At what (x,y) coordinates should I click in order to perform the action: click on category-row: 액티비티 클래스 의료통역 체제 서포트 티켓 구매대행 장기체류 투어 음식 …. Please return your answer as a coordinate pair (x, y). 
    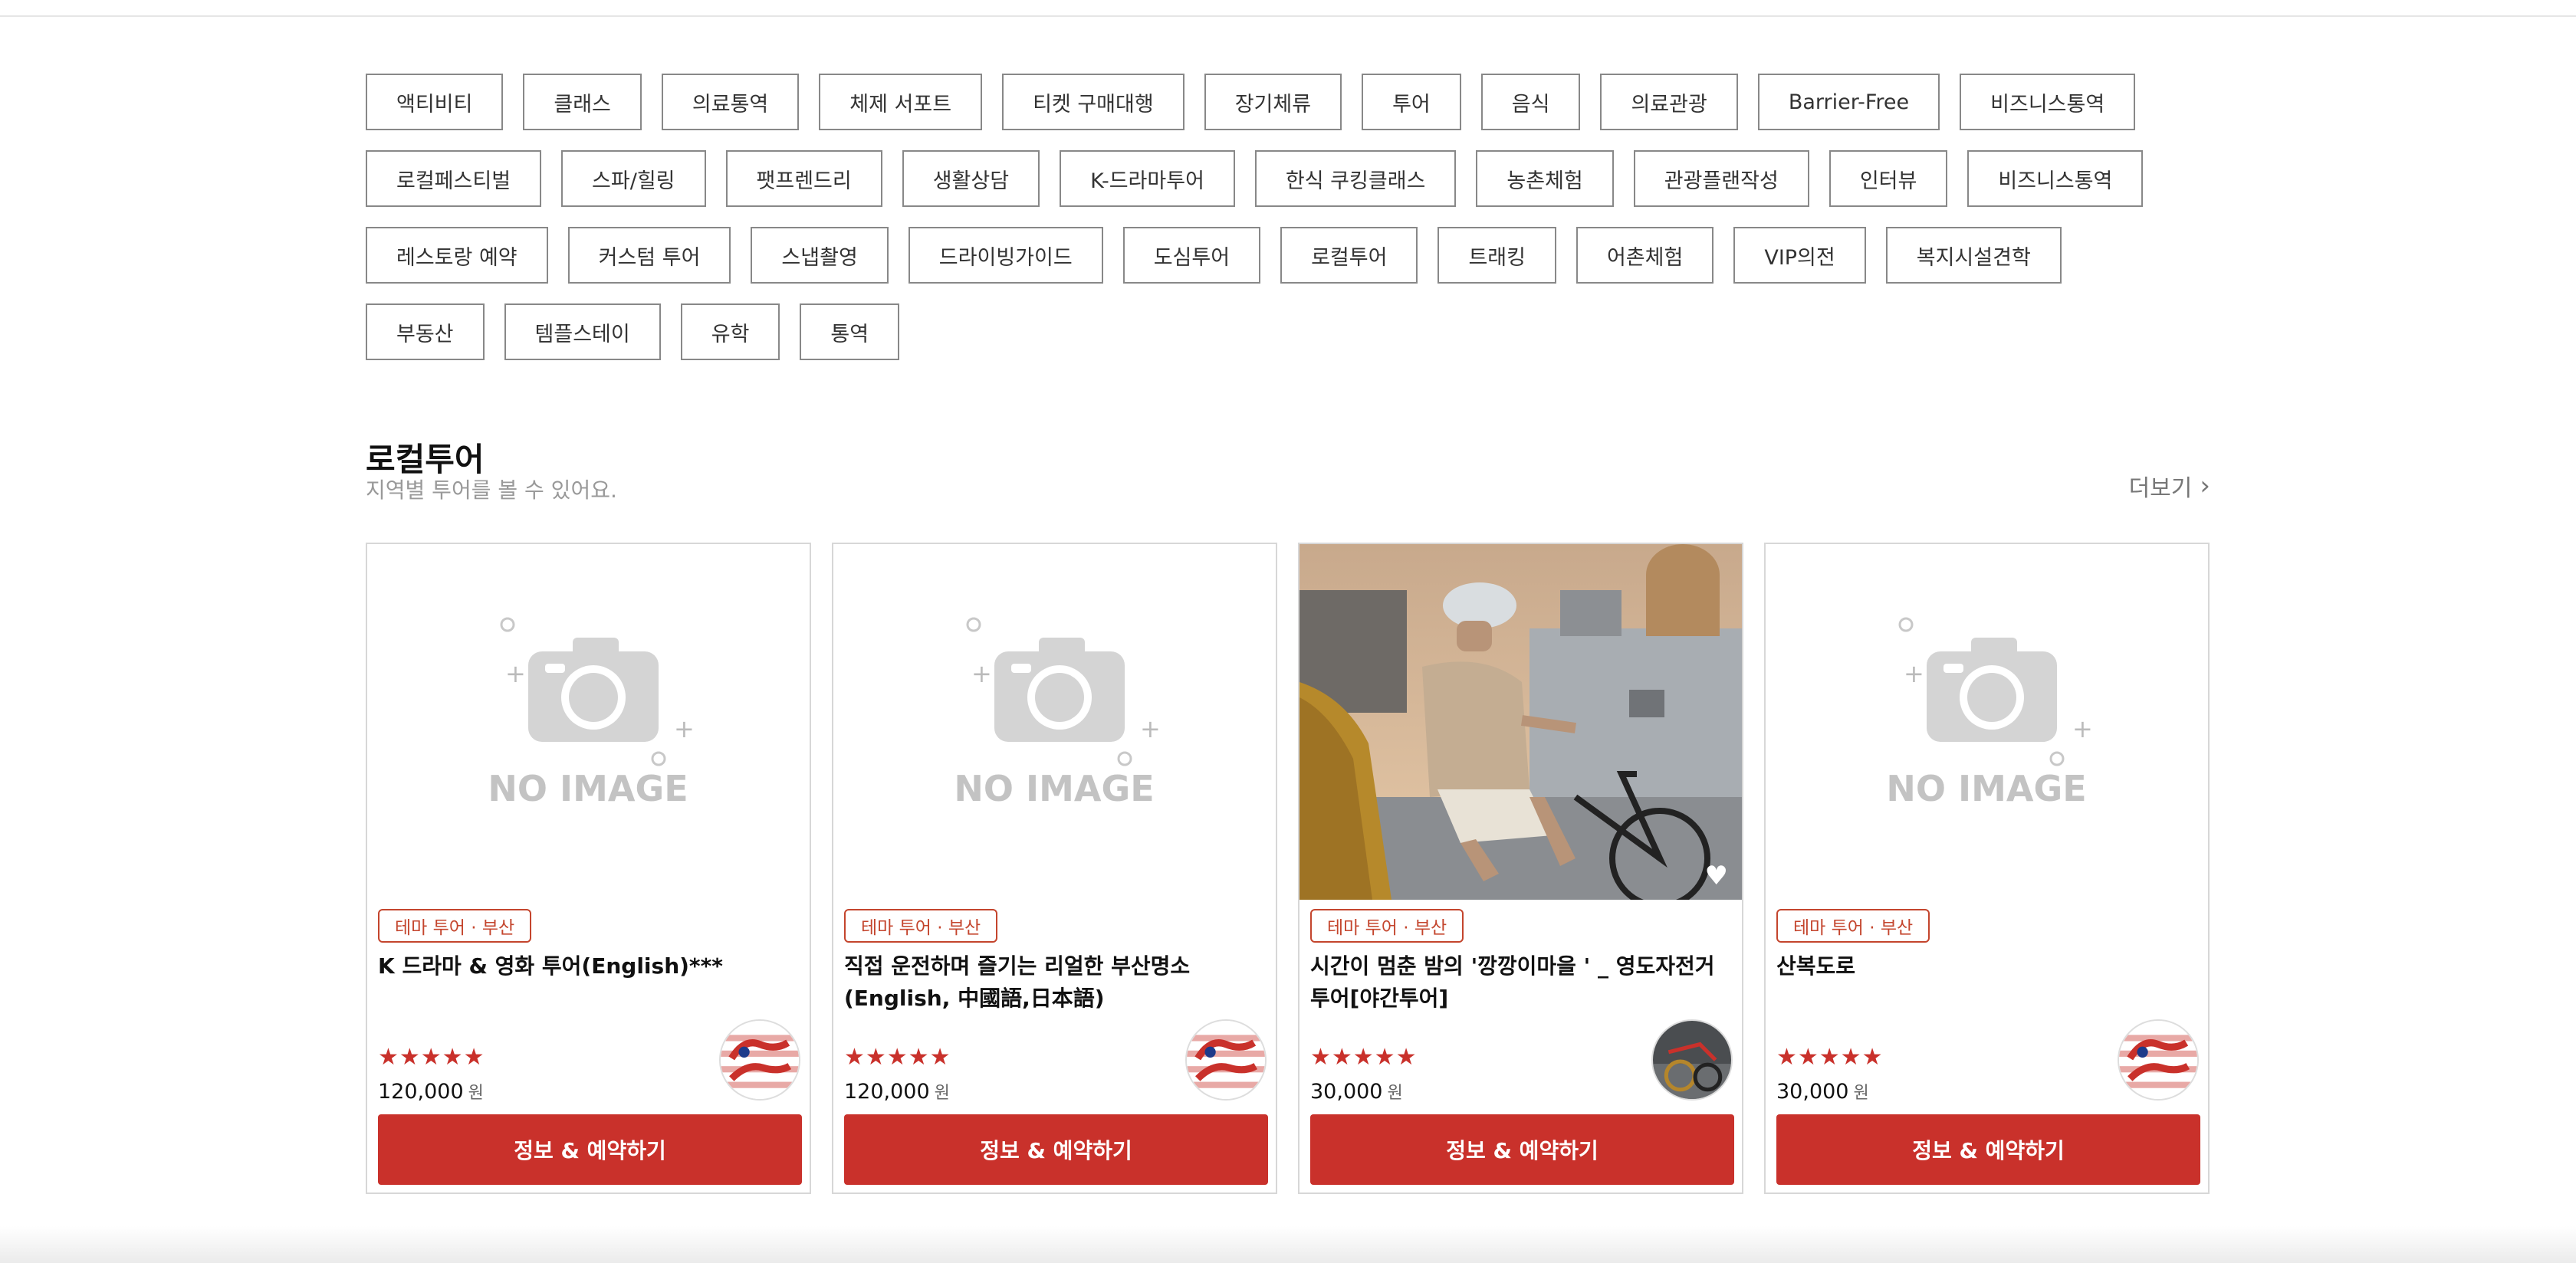
    Looking at the image, I should click on (1286, 102).